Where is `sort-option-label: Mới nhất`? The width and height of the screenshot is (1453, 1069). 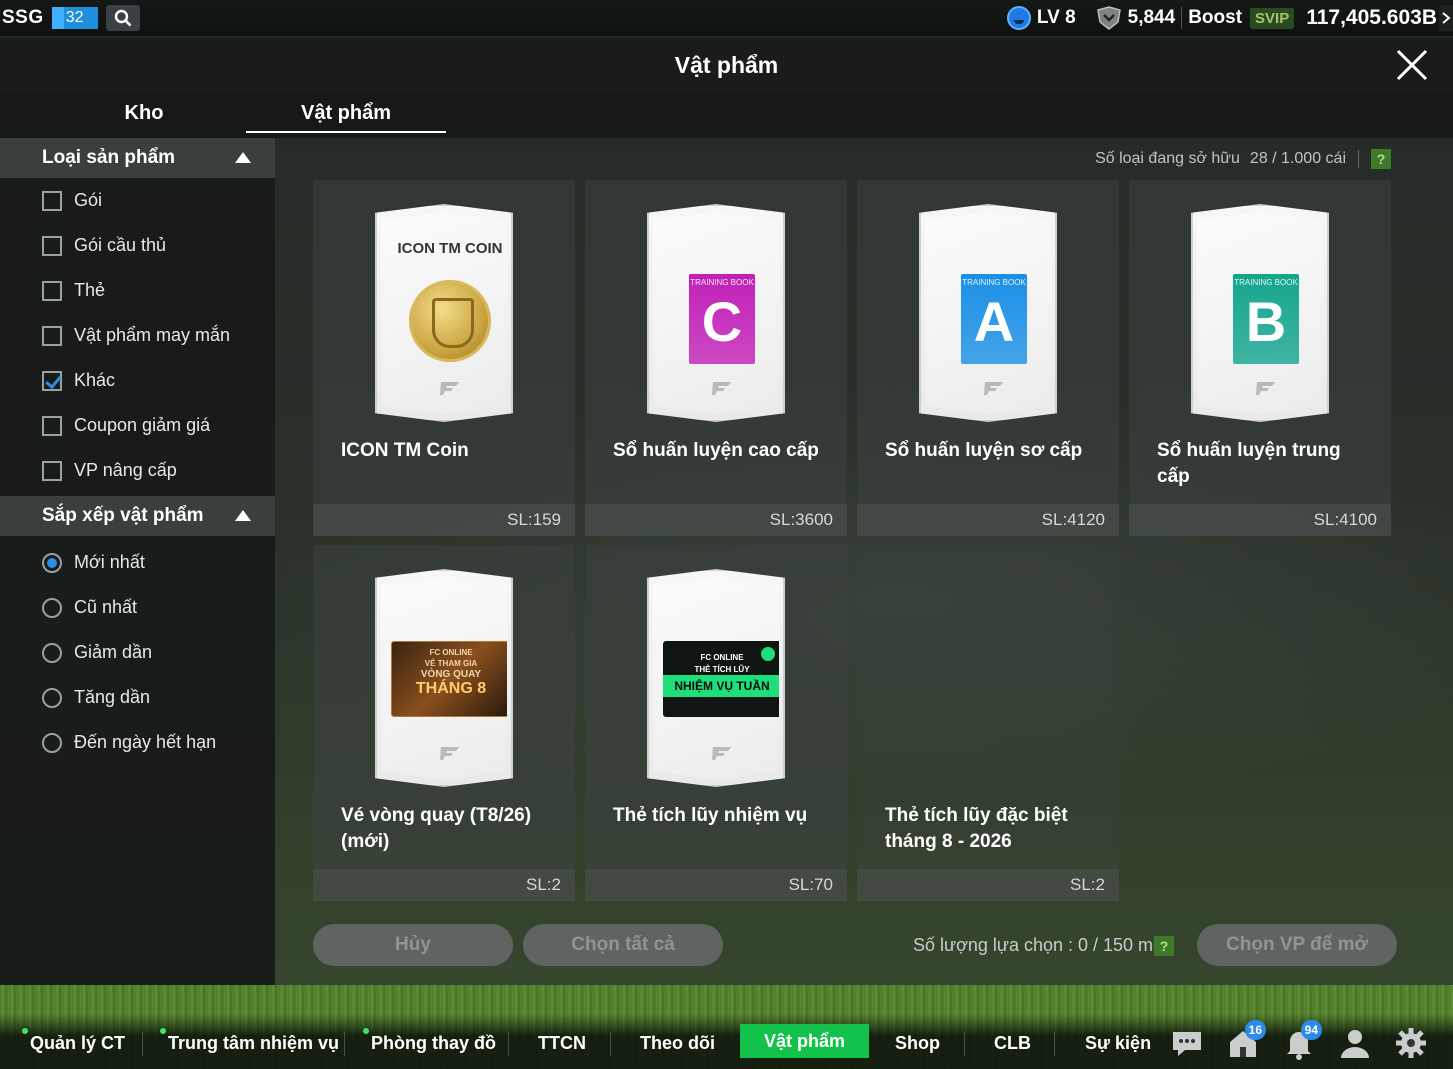 sort-option-label: Mới nhất is located at coordinates (109, 562).